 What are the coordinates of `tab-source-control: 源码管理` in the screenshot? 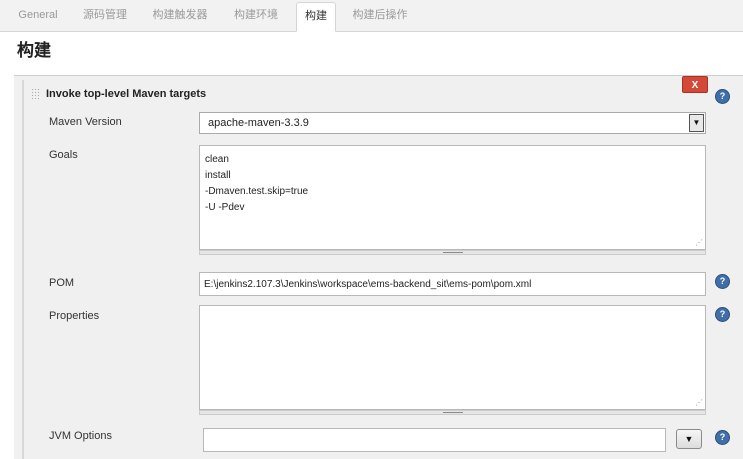 It's located at (105, 17).